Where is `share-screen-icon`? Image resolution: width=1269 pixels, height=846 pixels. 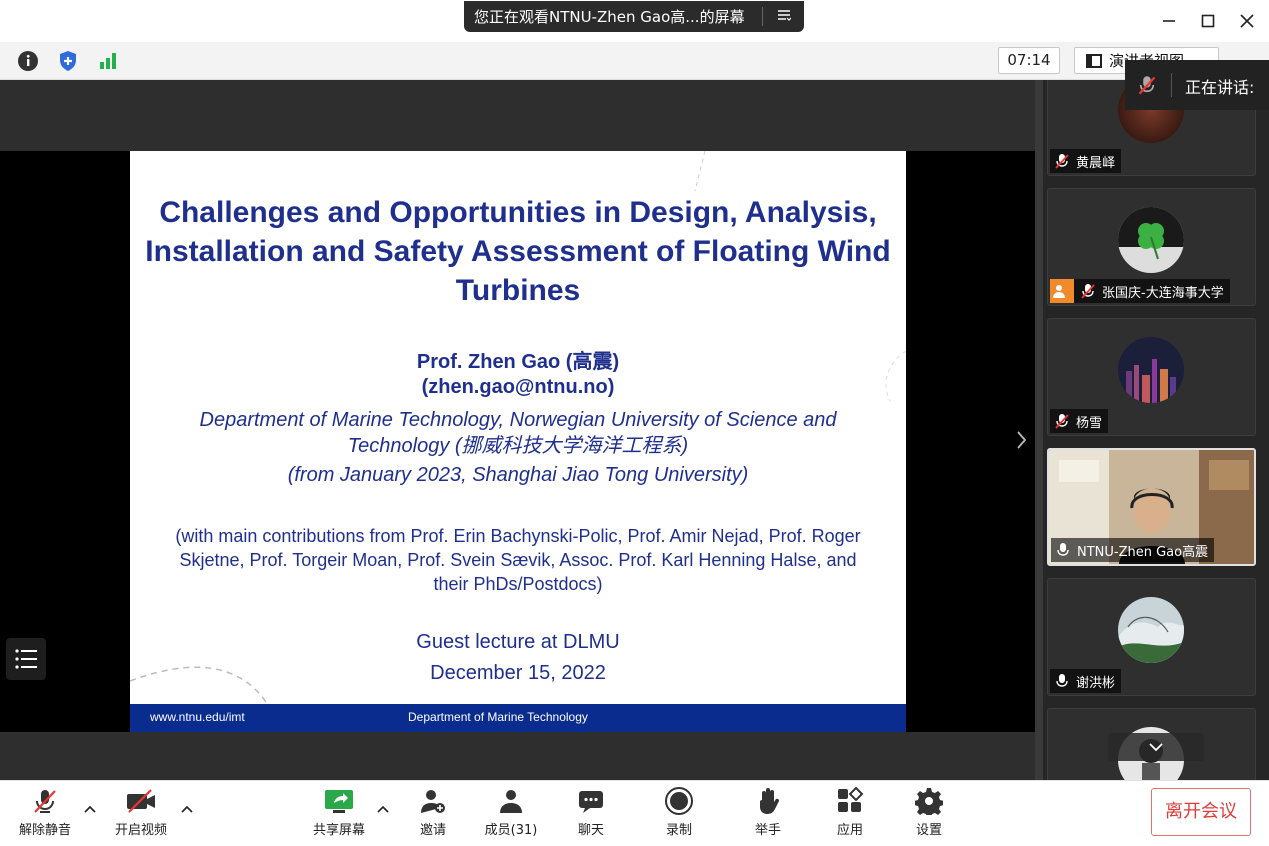 share-screen-icon is located at coordinates (339, 801).